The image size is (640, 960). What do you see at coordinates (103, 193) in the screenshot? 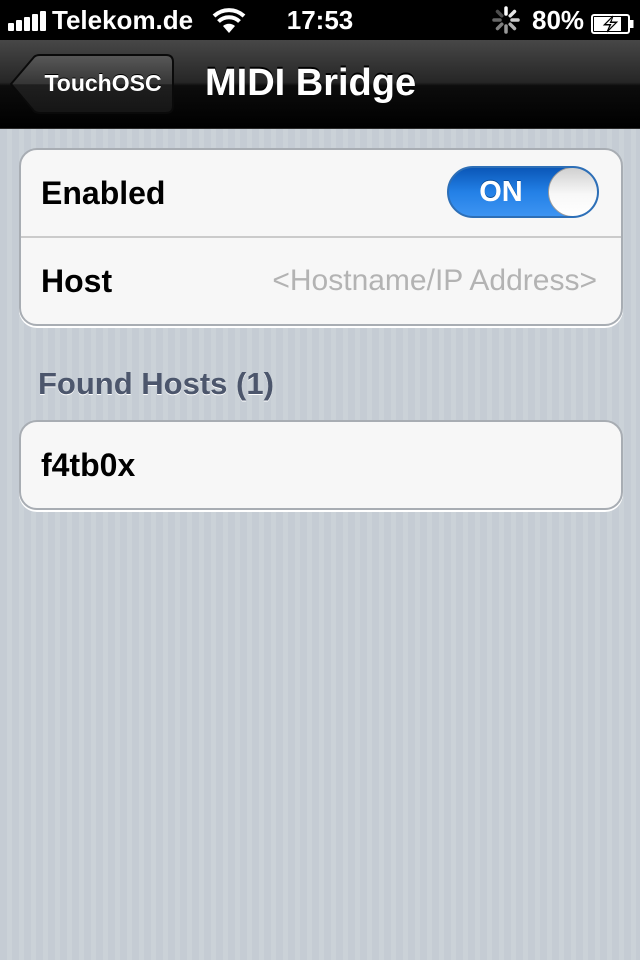
I see `enabled-label: Enabled` at bounding box center [103, 193].